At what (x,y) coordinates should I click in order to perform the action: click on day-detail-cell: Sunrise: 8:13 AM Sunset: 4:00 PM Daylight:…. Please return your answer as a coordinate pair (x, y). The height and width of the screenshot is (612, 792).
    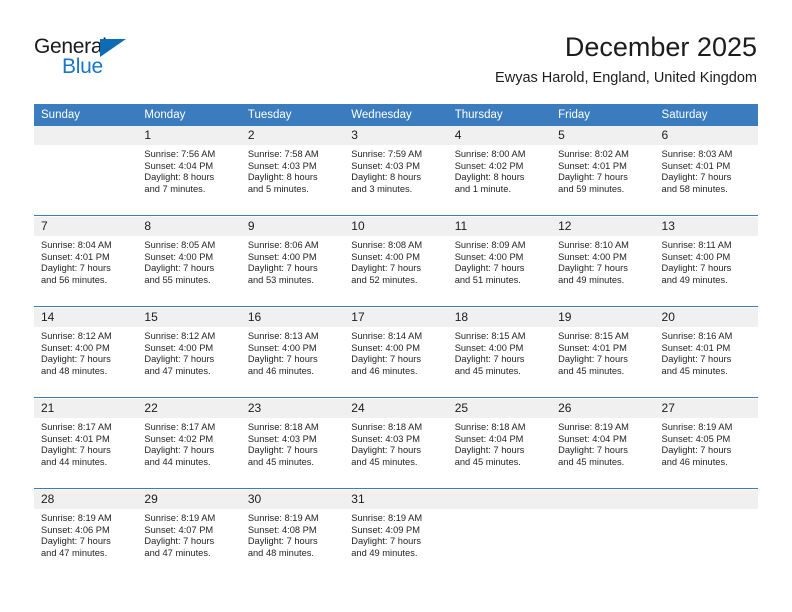
    Looking at the image, I should click on (292, 362).